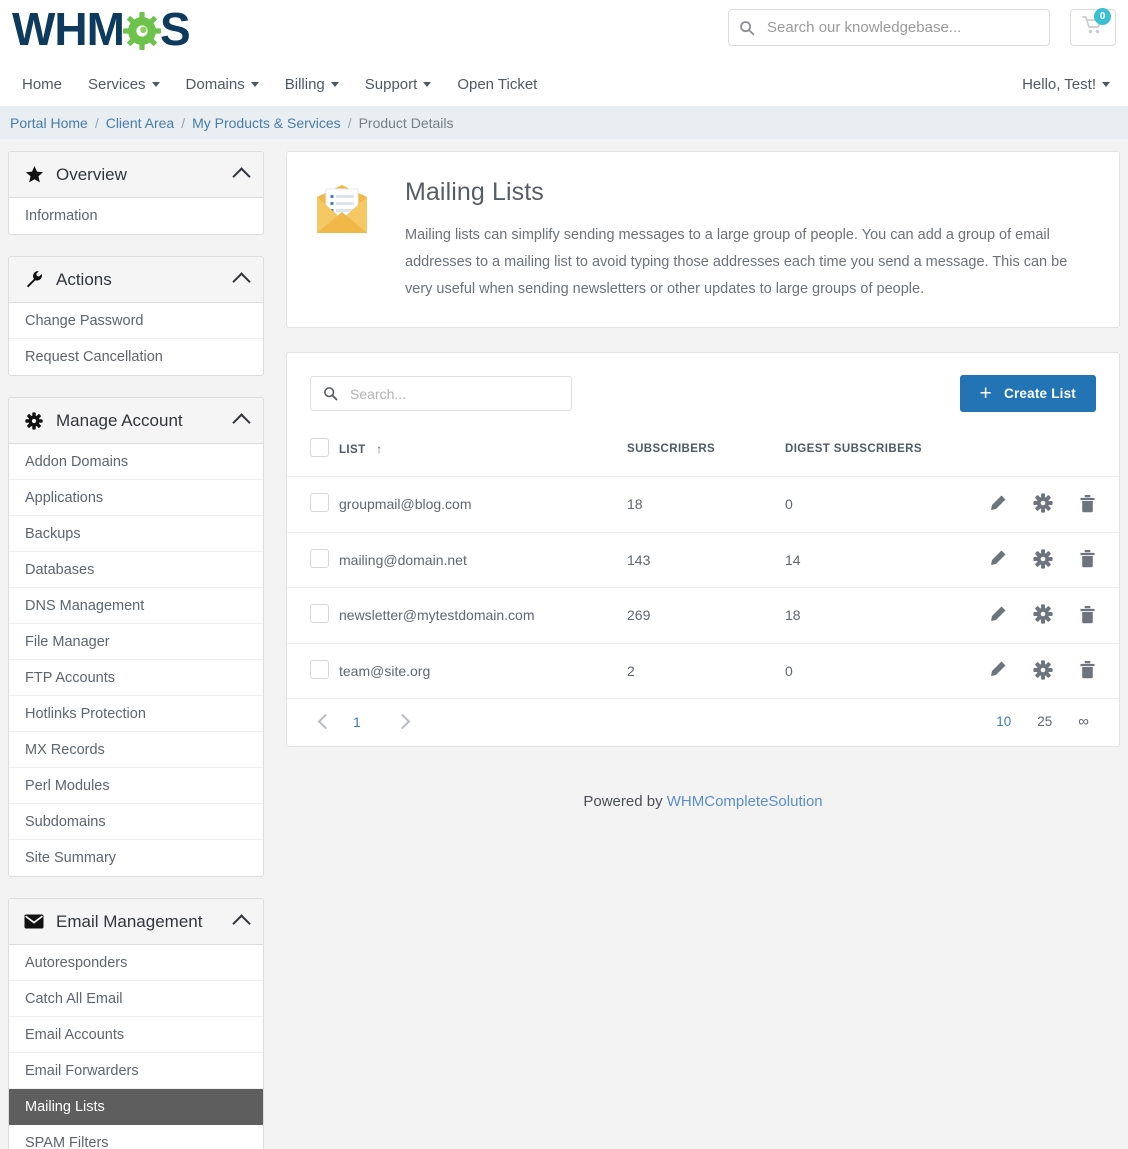 The height and width of the screenshot is (1149, 1128). Describe the element at coordinates (747, 28) in the screenshot. I see `search-icon` at that location.